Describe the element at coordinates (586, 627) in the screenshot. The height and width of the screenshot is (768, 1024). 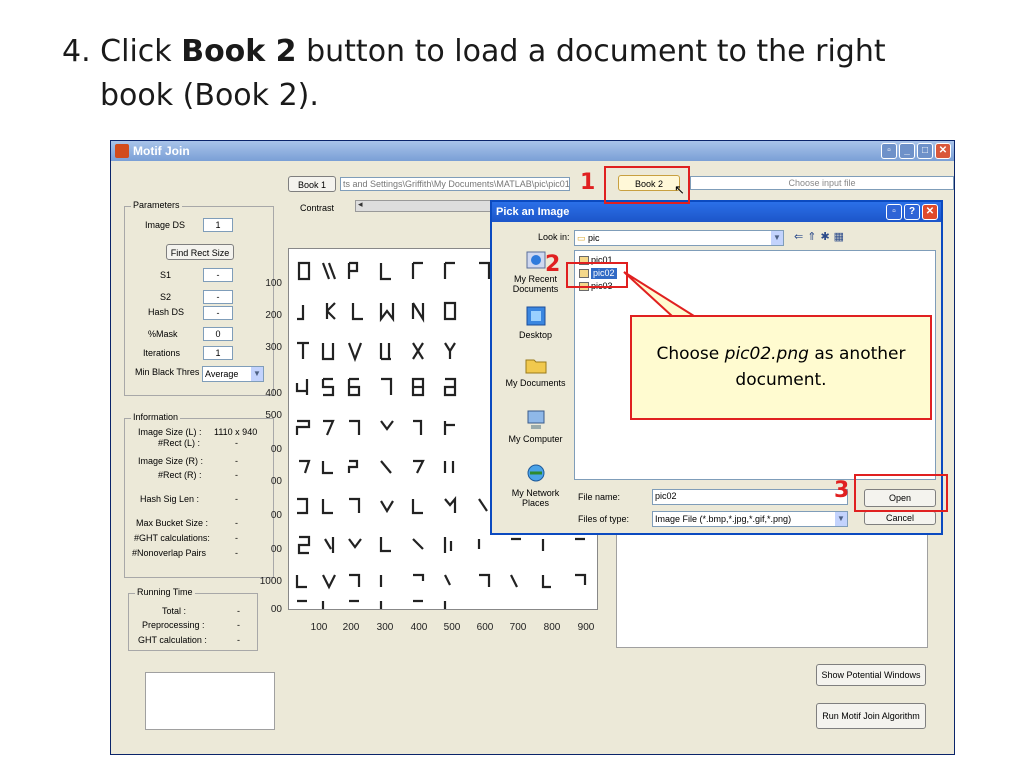
I see `x-tick: 900` at that location.